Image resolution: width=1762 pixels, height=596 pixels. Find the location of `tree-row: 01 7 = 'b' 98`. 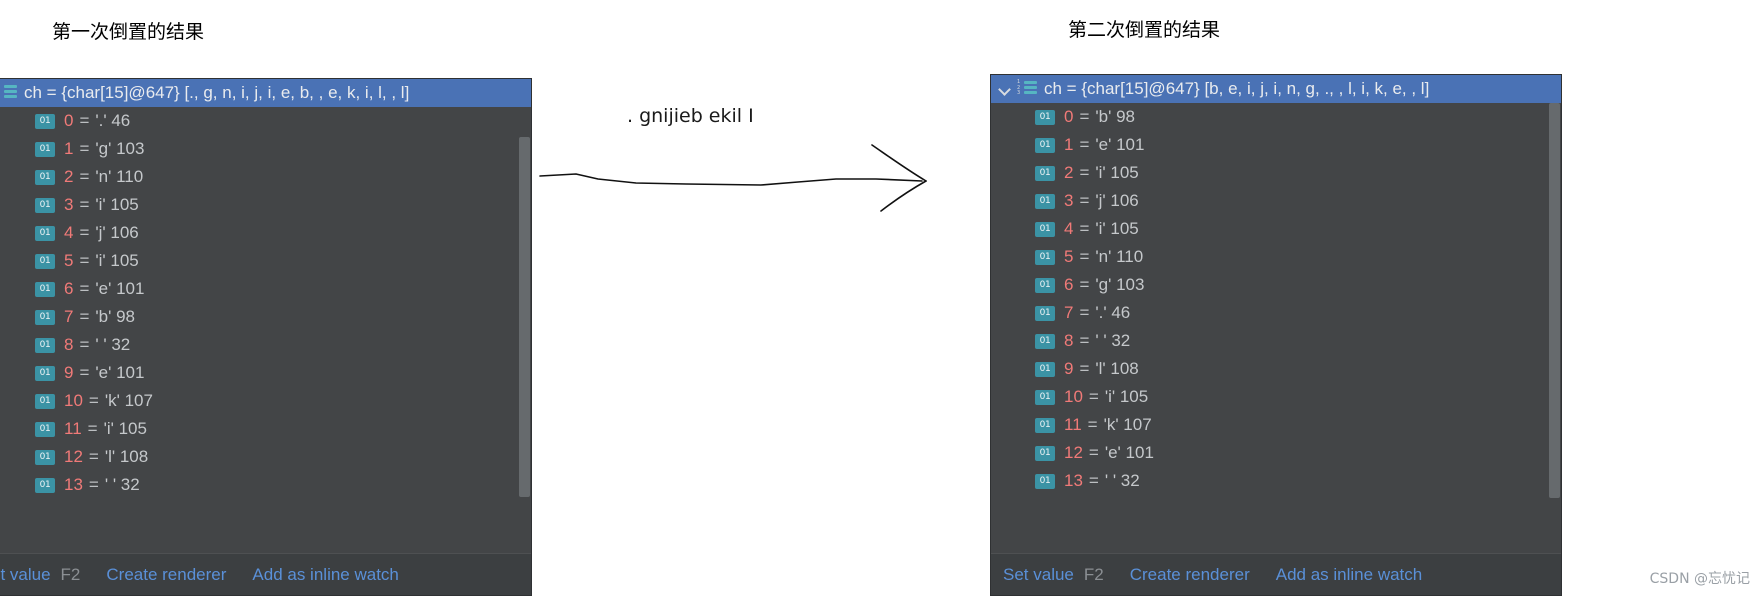

tree-row: 01 7 = 'b' 98 is located at coordinates (265, 317).